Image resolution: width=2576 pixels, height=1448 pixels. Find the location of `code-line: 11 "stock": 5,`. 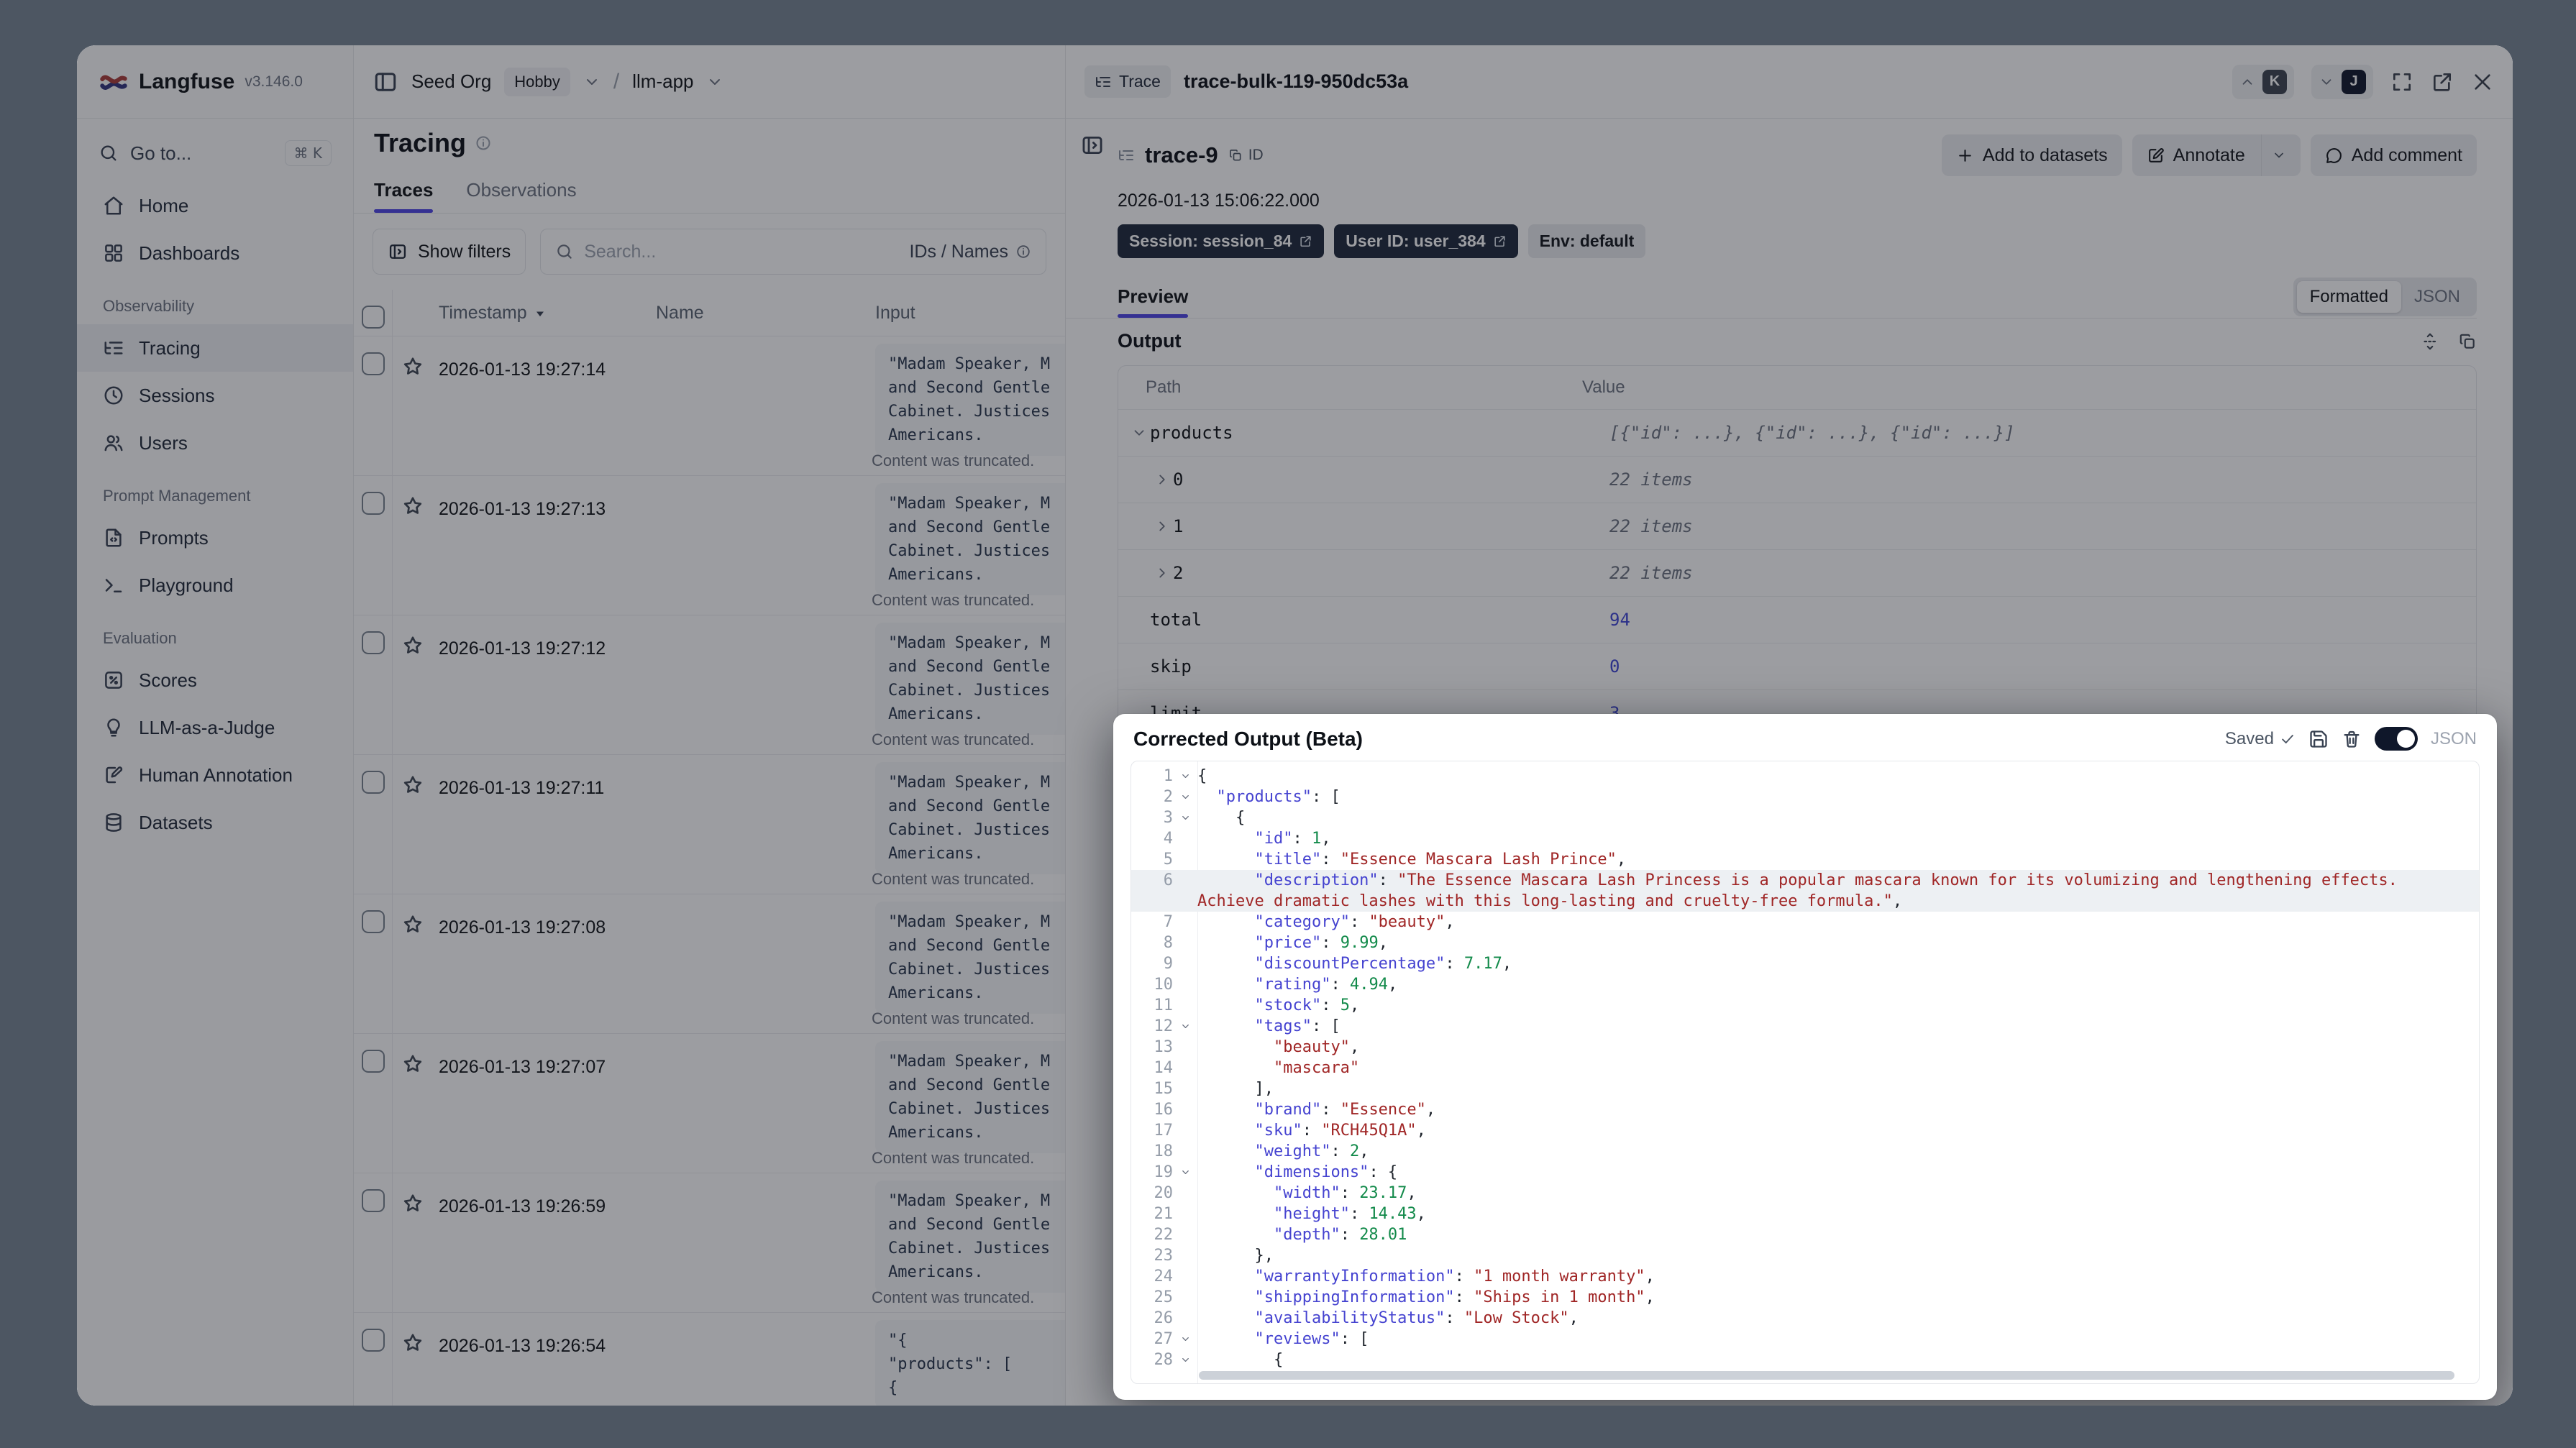

code-line: 11 "stock": 5, is located at coordinates (1805, 1005).